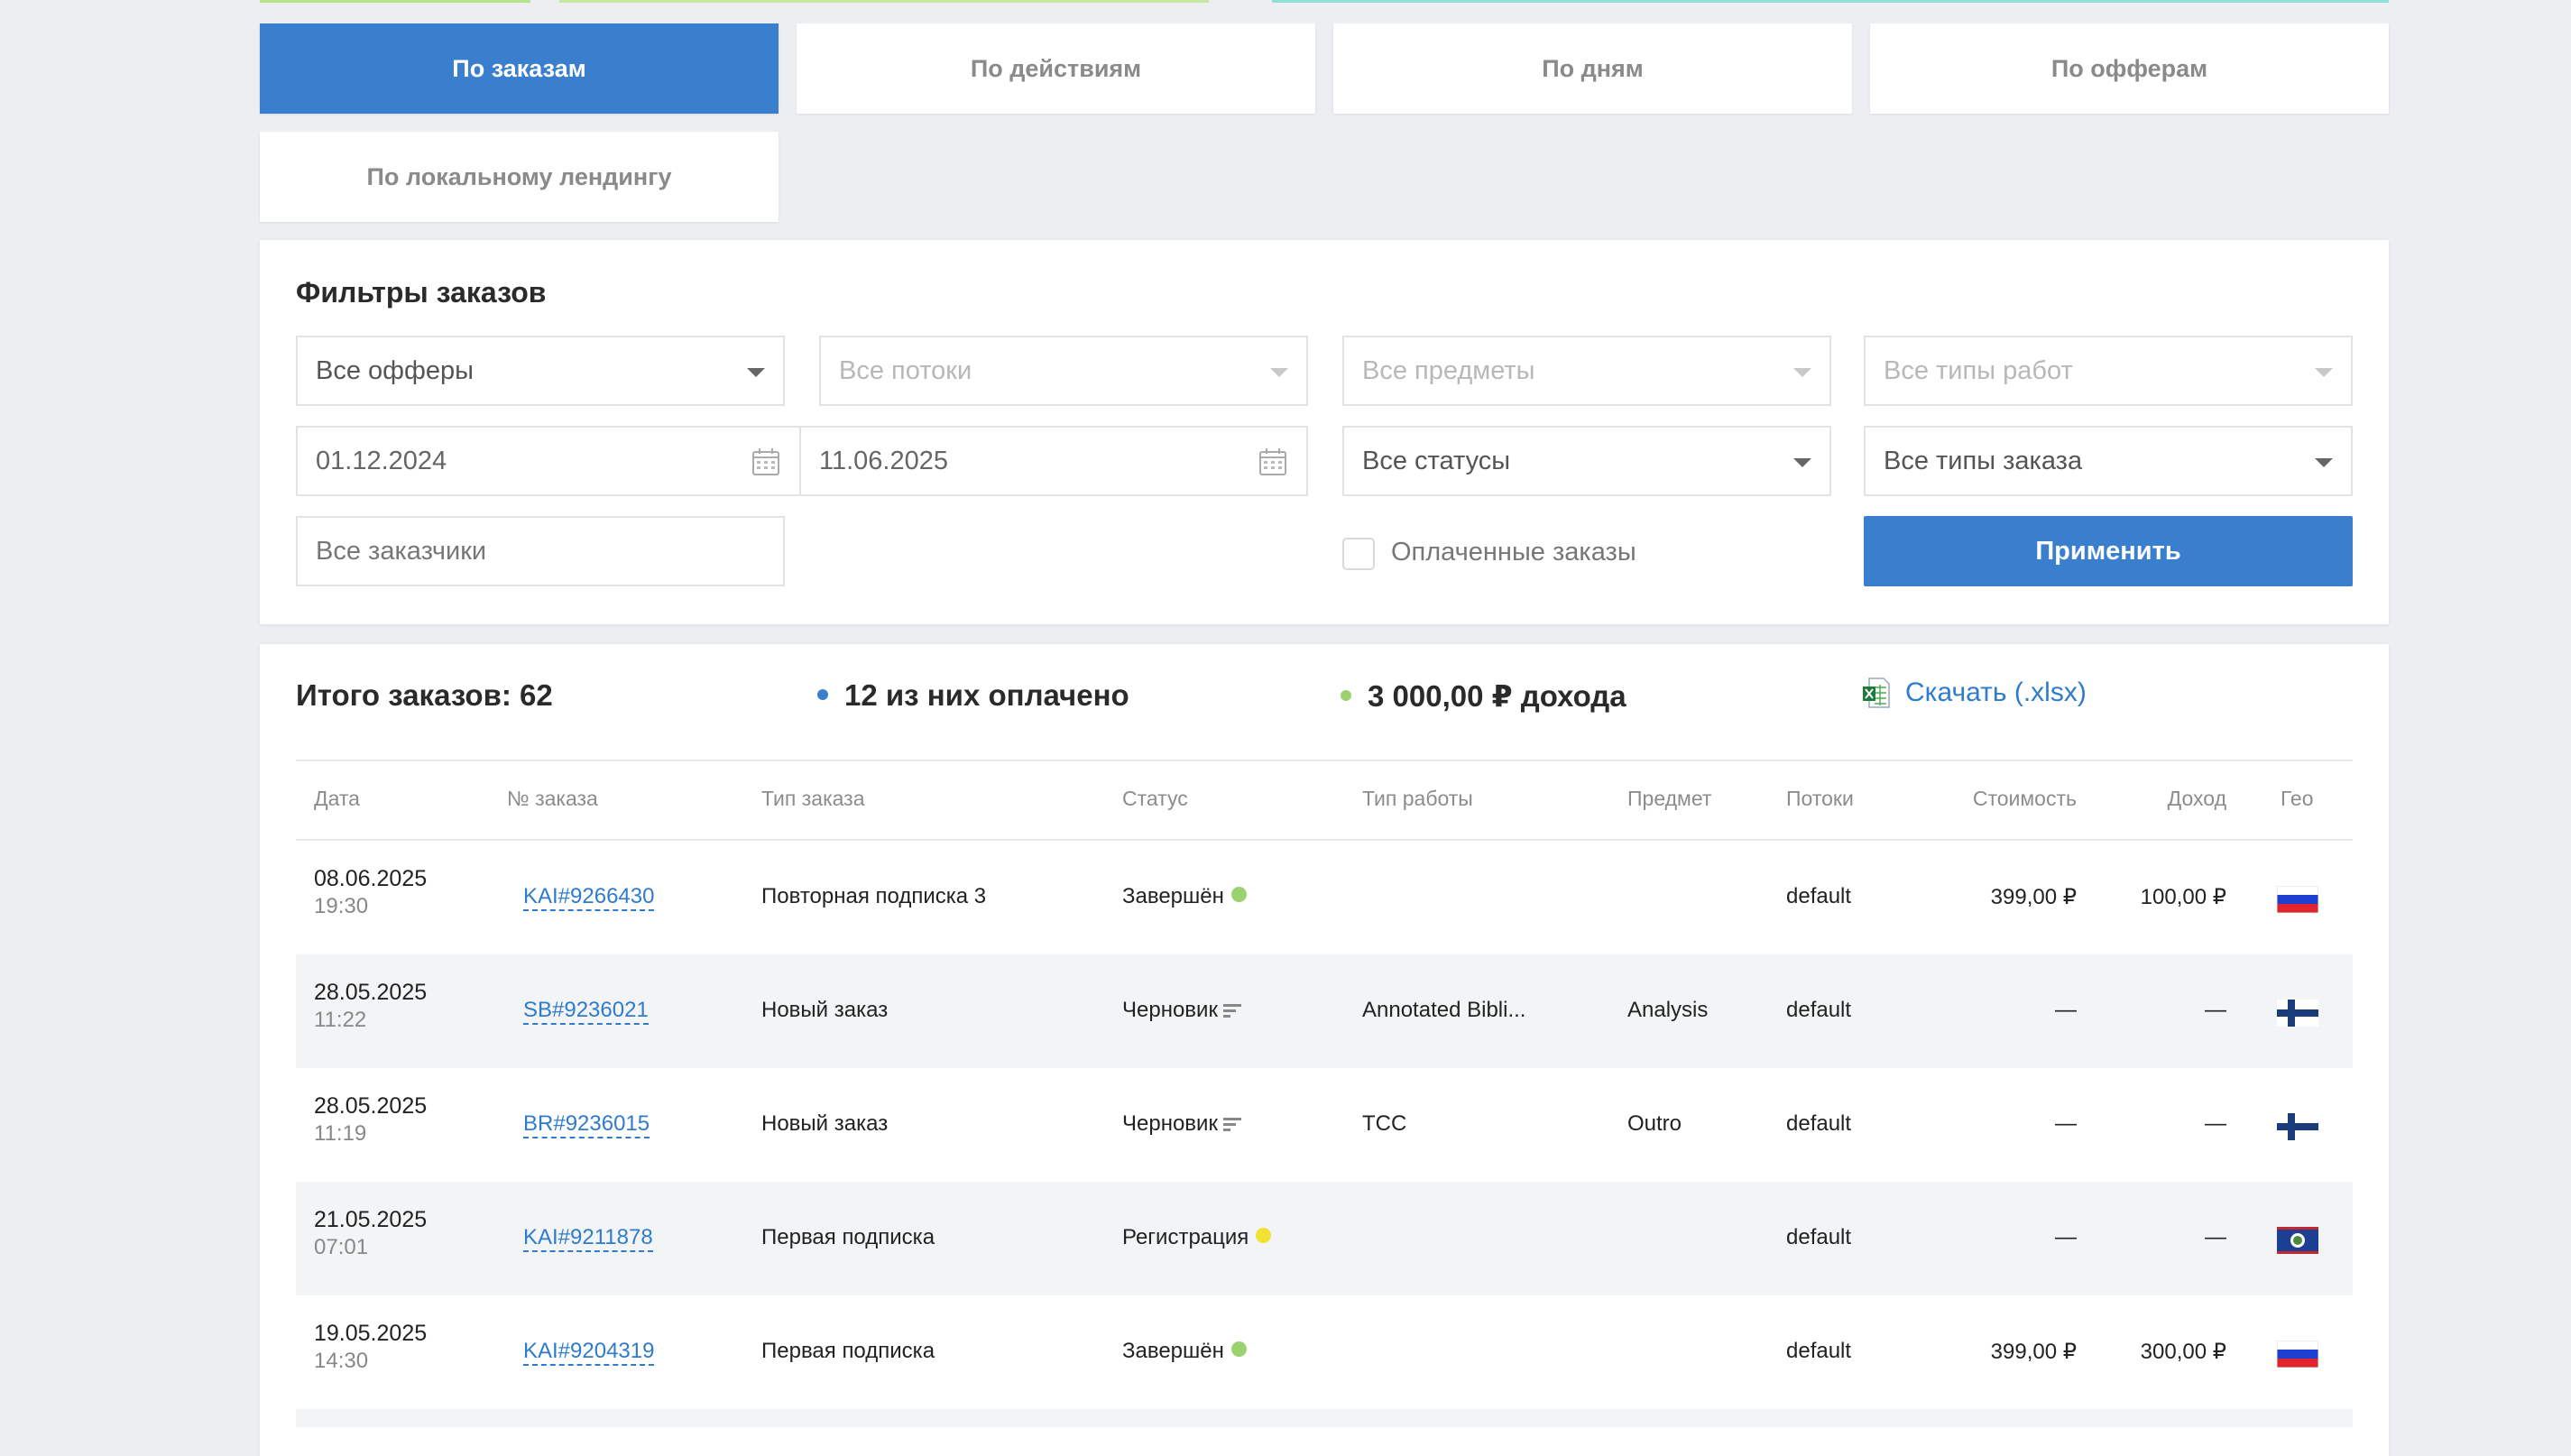 The image size is (2571, 1456). I want to click on row-date-time: 11:22, so click(340, 1020).